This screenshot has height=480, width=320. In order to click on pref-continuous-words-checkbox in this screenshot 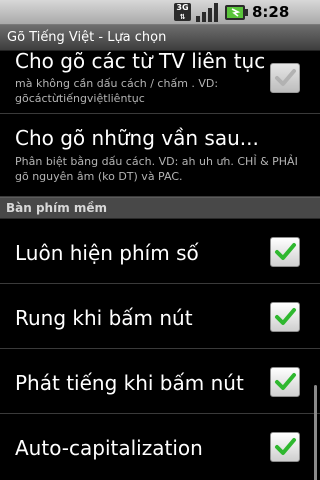, I will do `click(285, 78)`.